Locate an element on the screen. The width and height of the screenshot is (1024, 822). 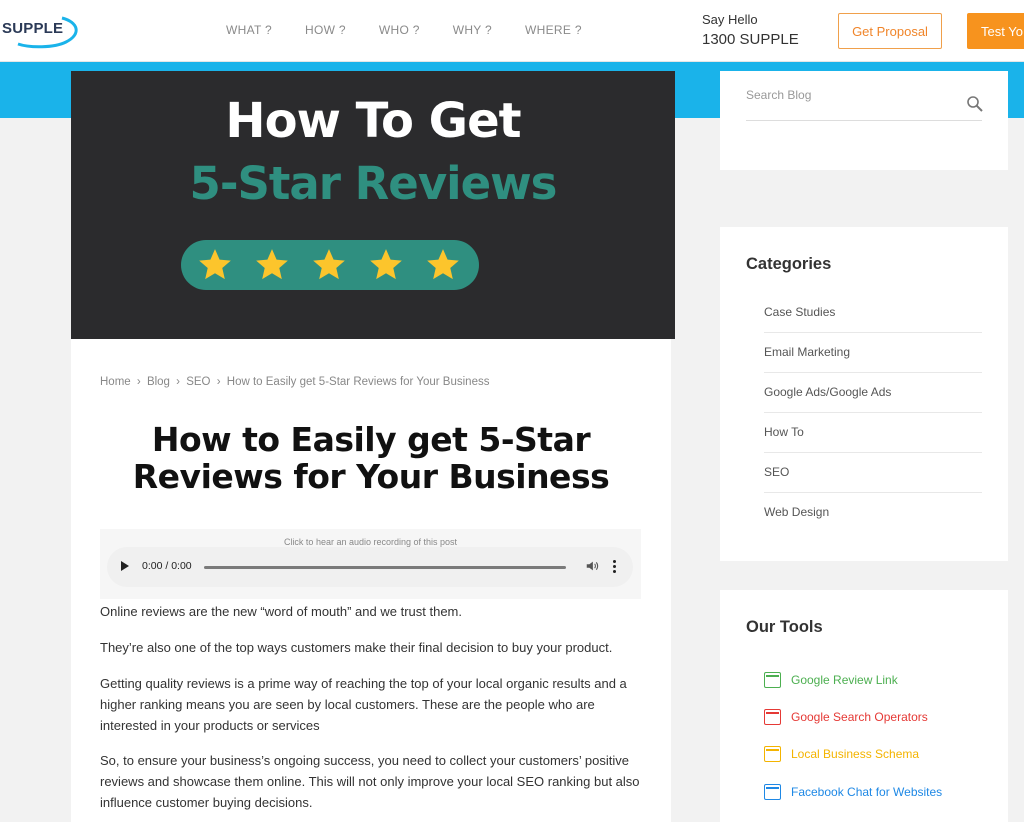
category-link: Web Design is located at coordinates (873, 513).